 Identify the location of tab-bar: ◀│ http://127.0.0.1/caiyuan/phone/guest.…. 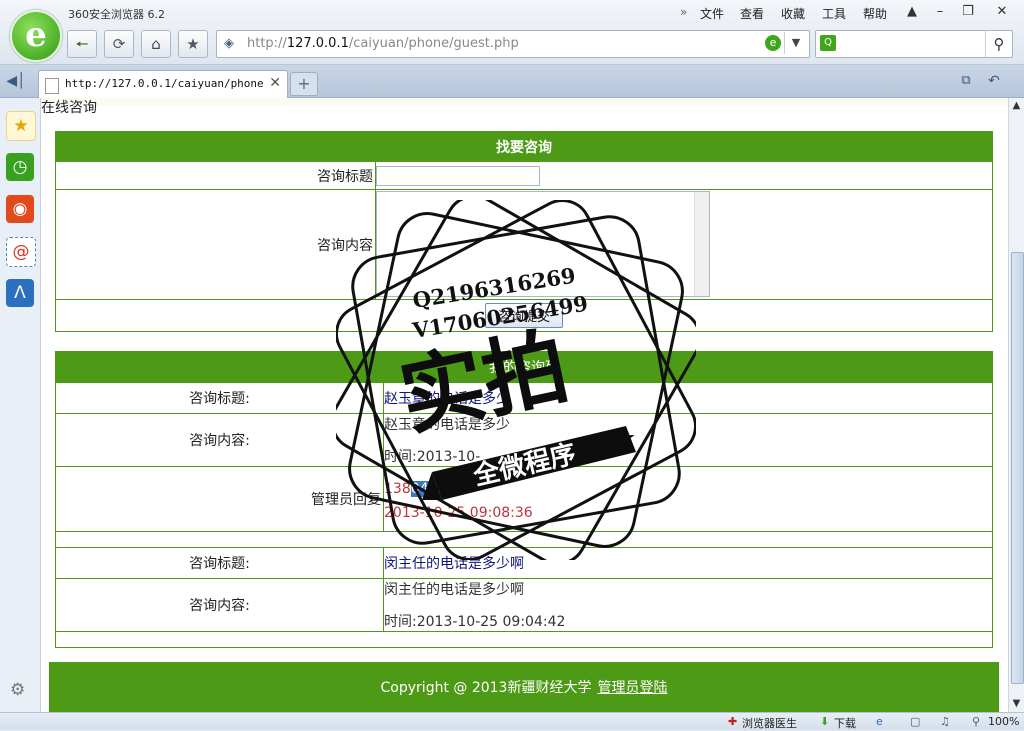
(512, 81).